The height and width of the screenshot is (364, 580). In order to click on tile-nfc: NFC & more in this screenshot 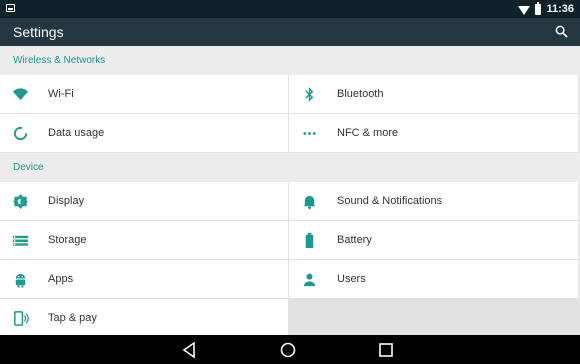, I will do `click(433, 133)`.